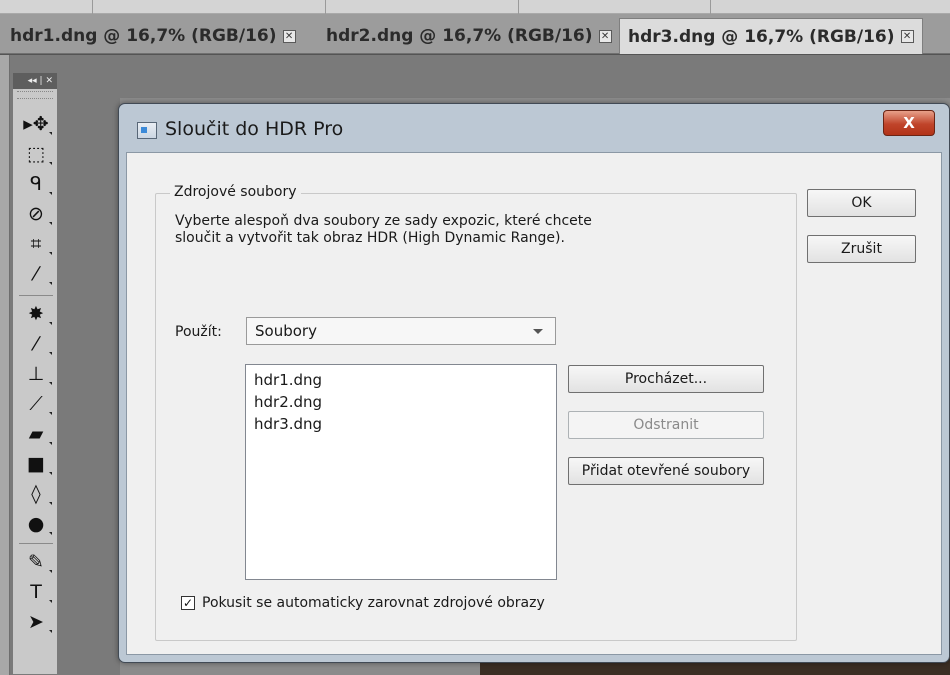 The image size is (950, 675). What do you see at coordinates (5, 365) in the screenshot?
I see `workspace-left-edge` at bounding box center [5, 365].